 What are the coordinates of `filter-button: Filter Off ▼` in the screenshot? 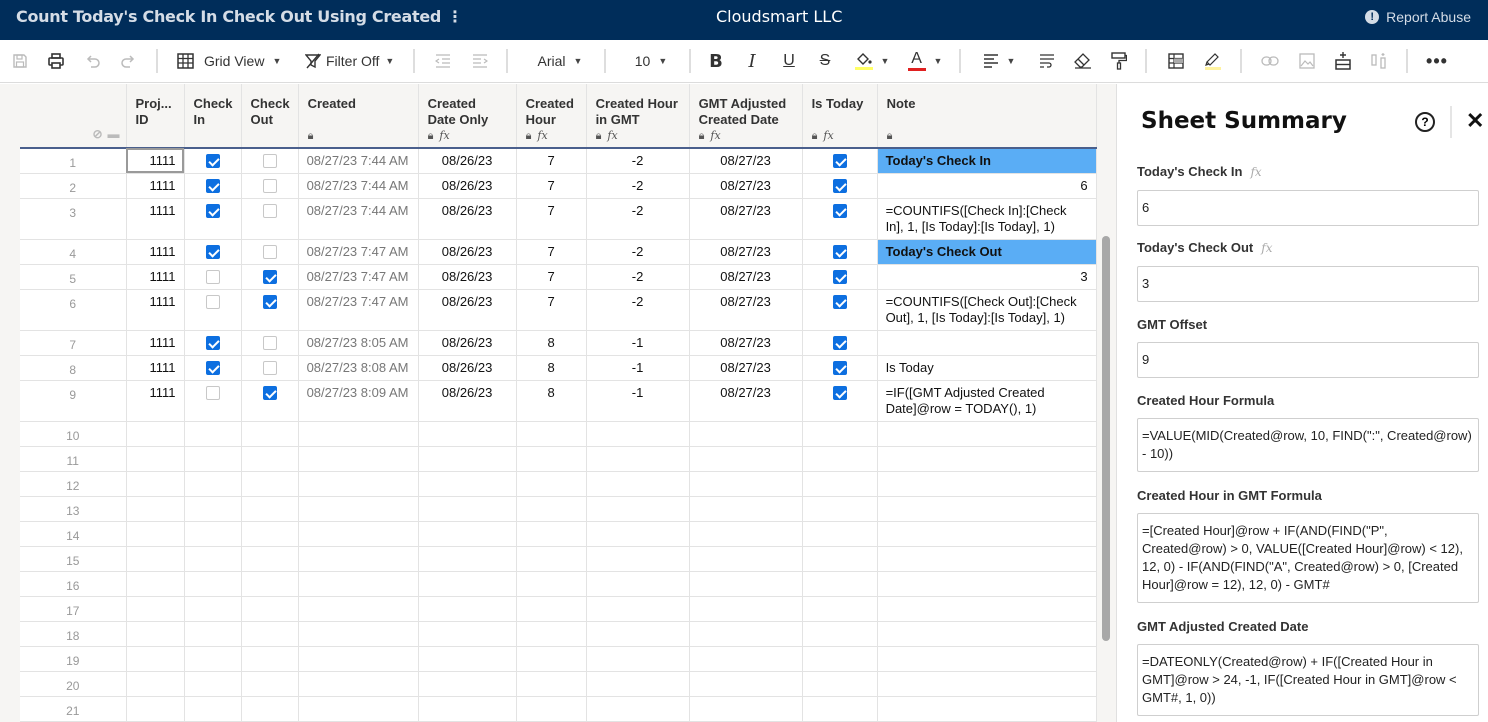 It's located at (351, 61).